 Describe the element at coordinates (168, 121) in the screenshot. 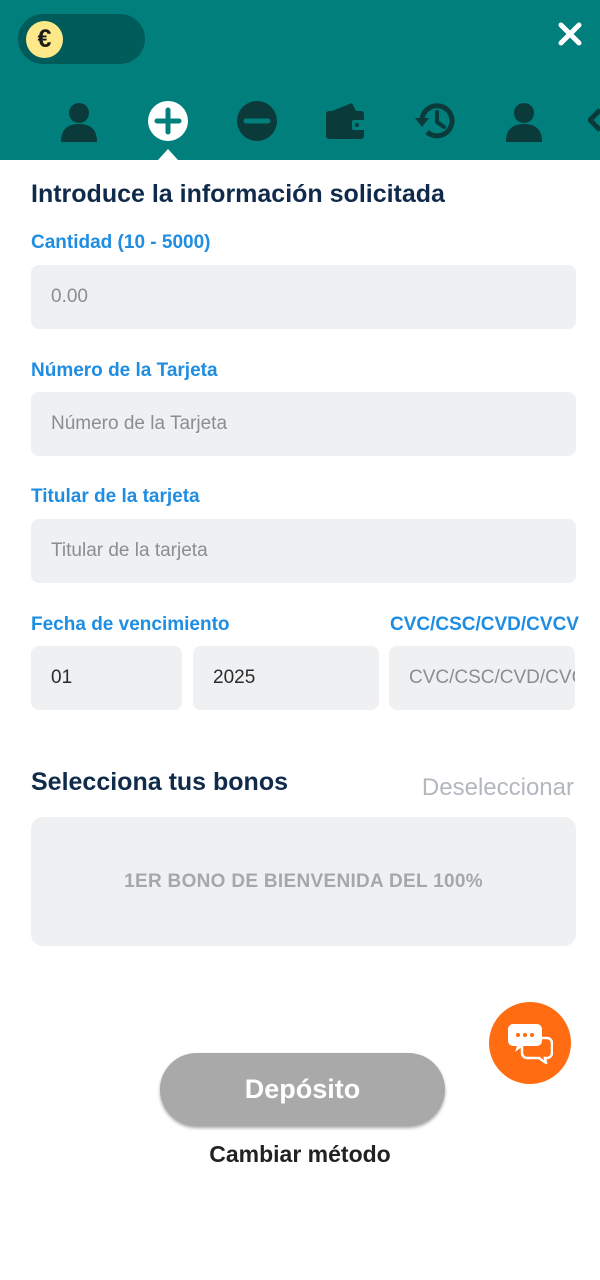

I see `deposit-tab-plus-icon` at that location.